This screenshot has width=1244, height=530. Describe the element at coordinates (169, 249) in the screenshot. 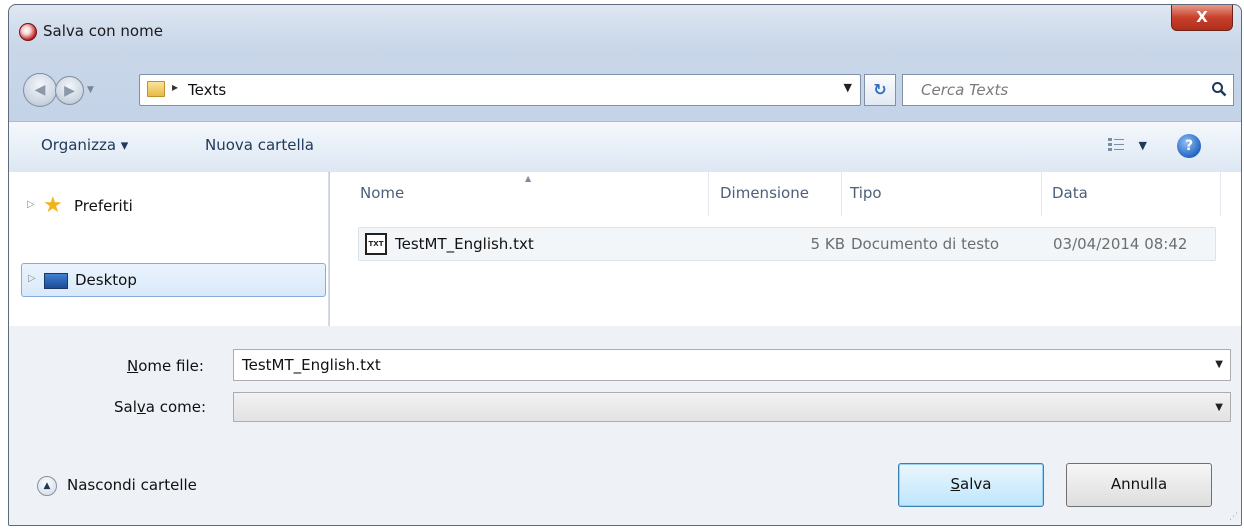

I see `navigation-pane: ▷ ★ Preferiti ▷ Desktop` at that location.